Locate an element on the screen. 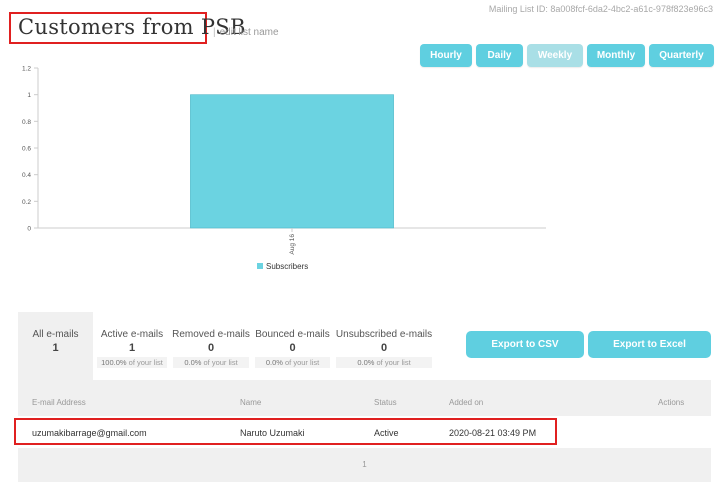  tab-label: All e-mails is located at coordinates (55, 334).